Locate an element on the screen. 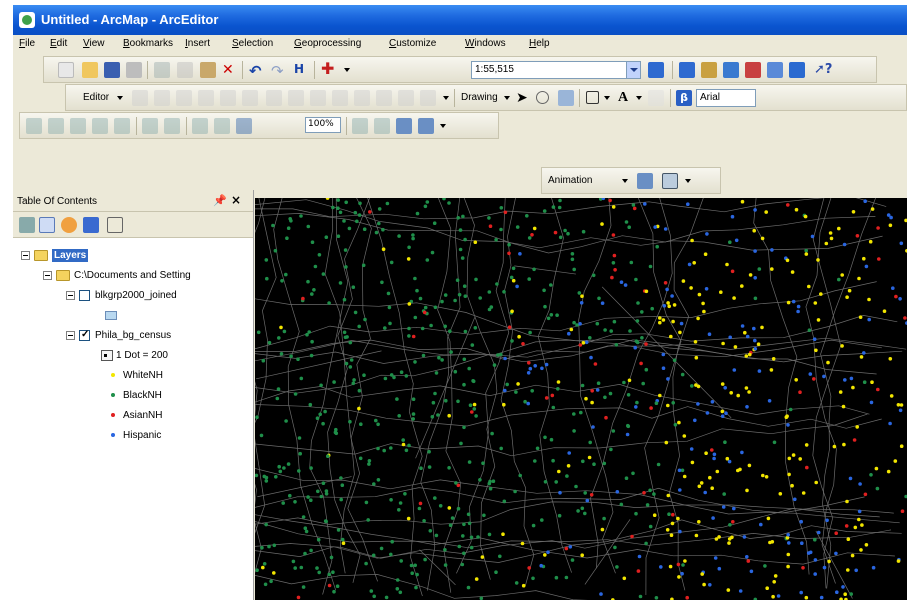  map-scale-input: 1:55,515 is located at coordinates (556, 70).